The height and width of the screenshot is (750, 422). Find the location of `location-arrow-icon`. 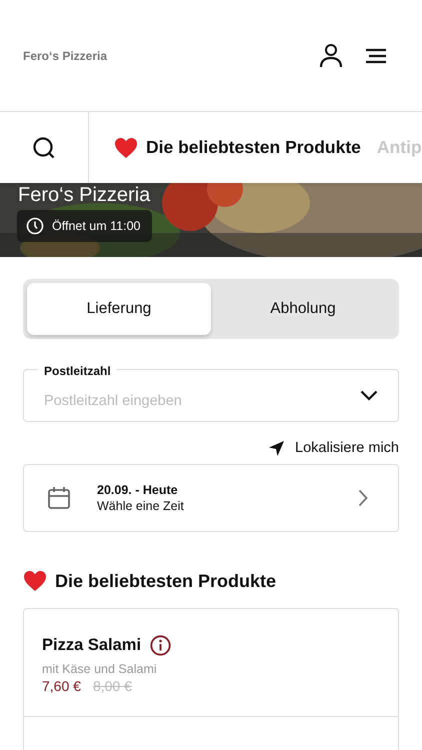

location-arrow-icon is located at coordinates (276, 448).